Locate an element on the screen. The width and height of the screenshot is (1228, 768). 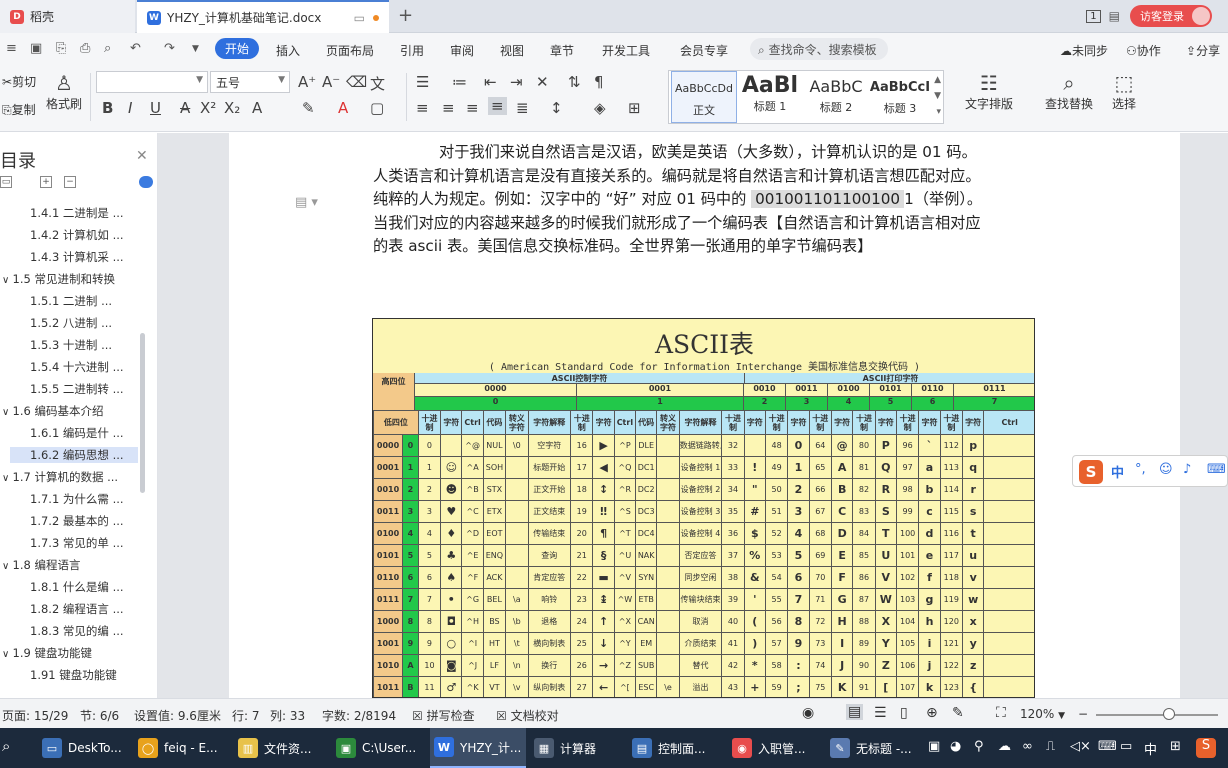
number-list-icon: ≔ is located at coordinates (459, 82).